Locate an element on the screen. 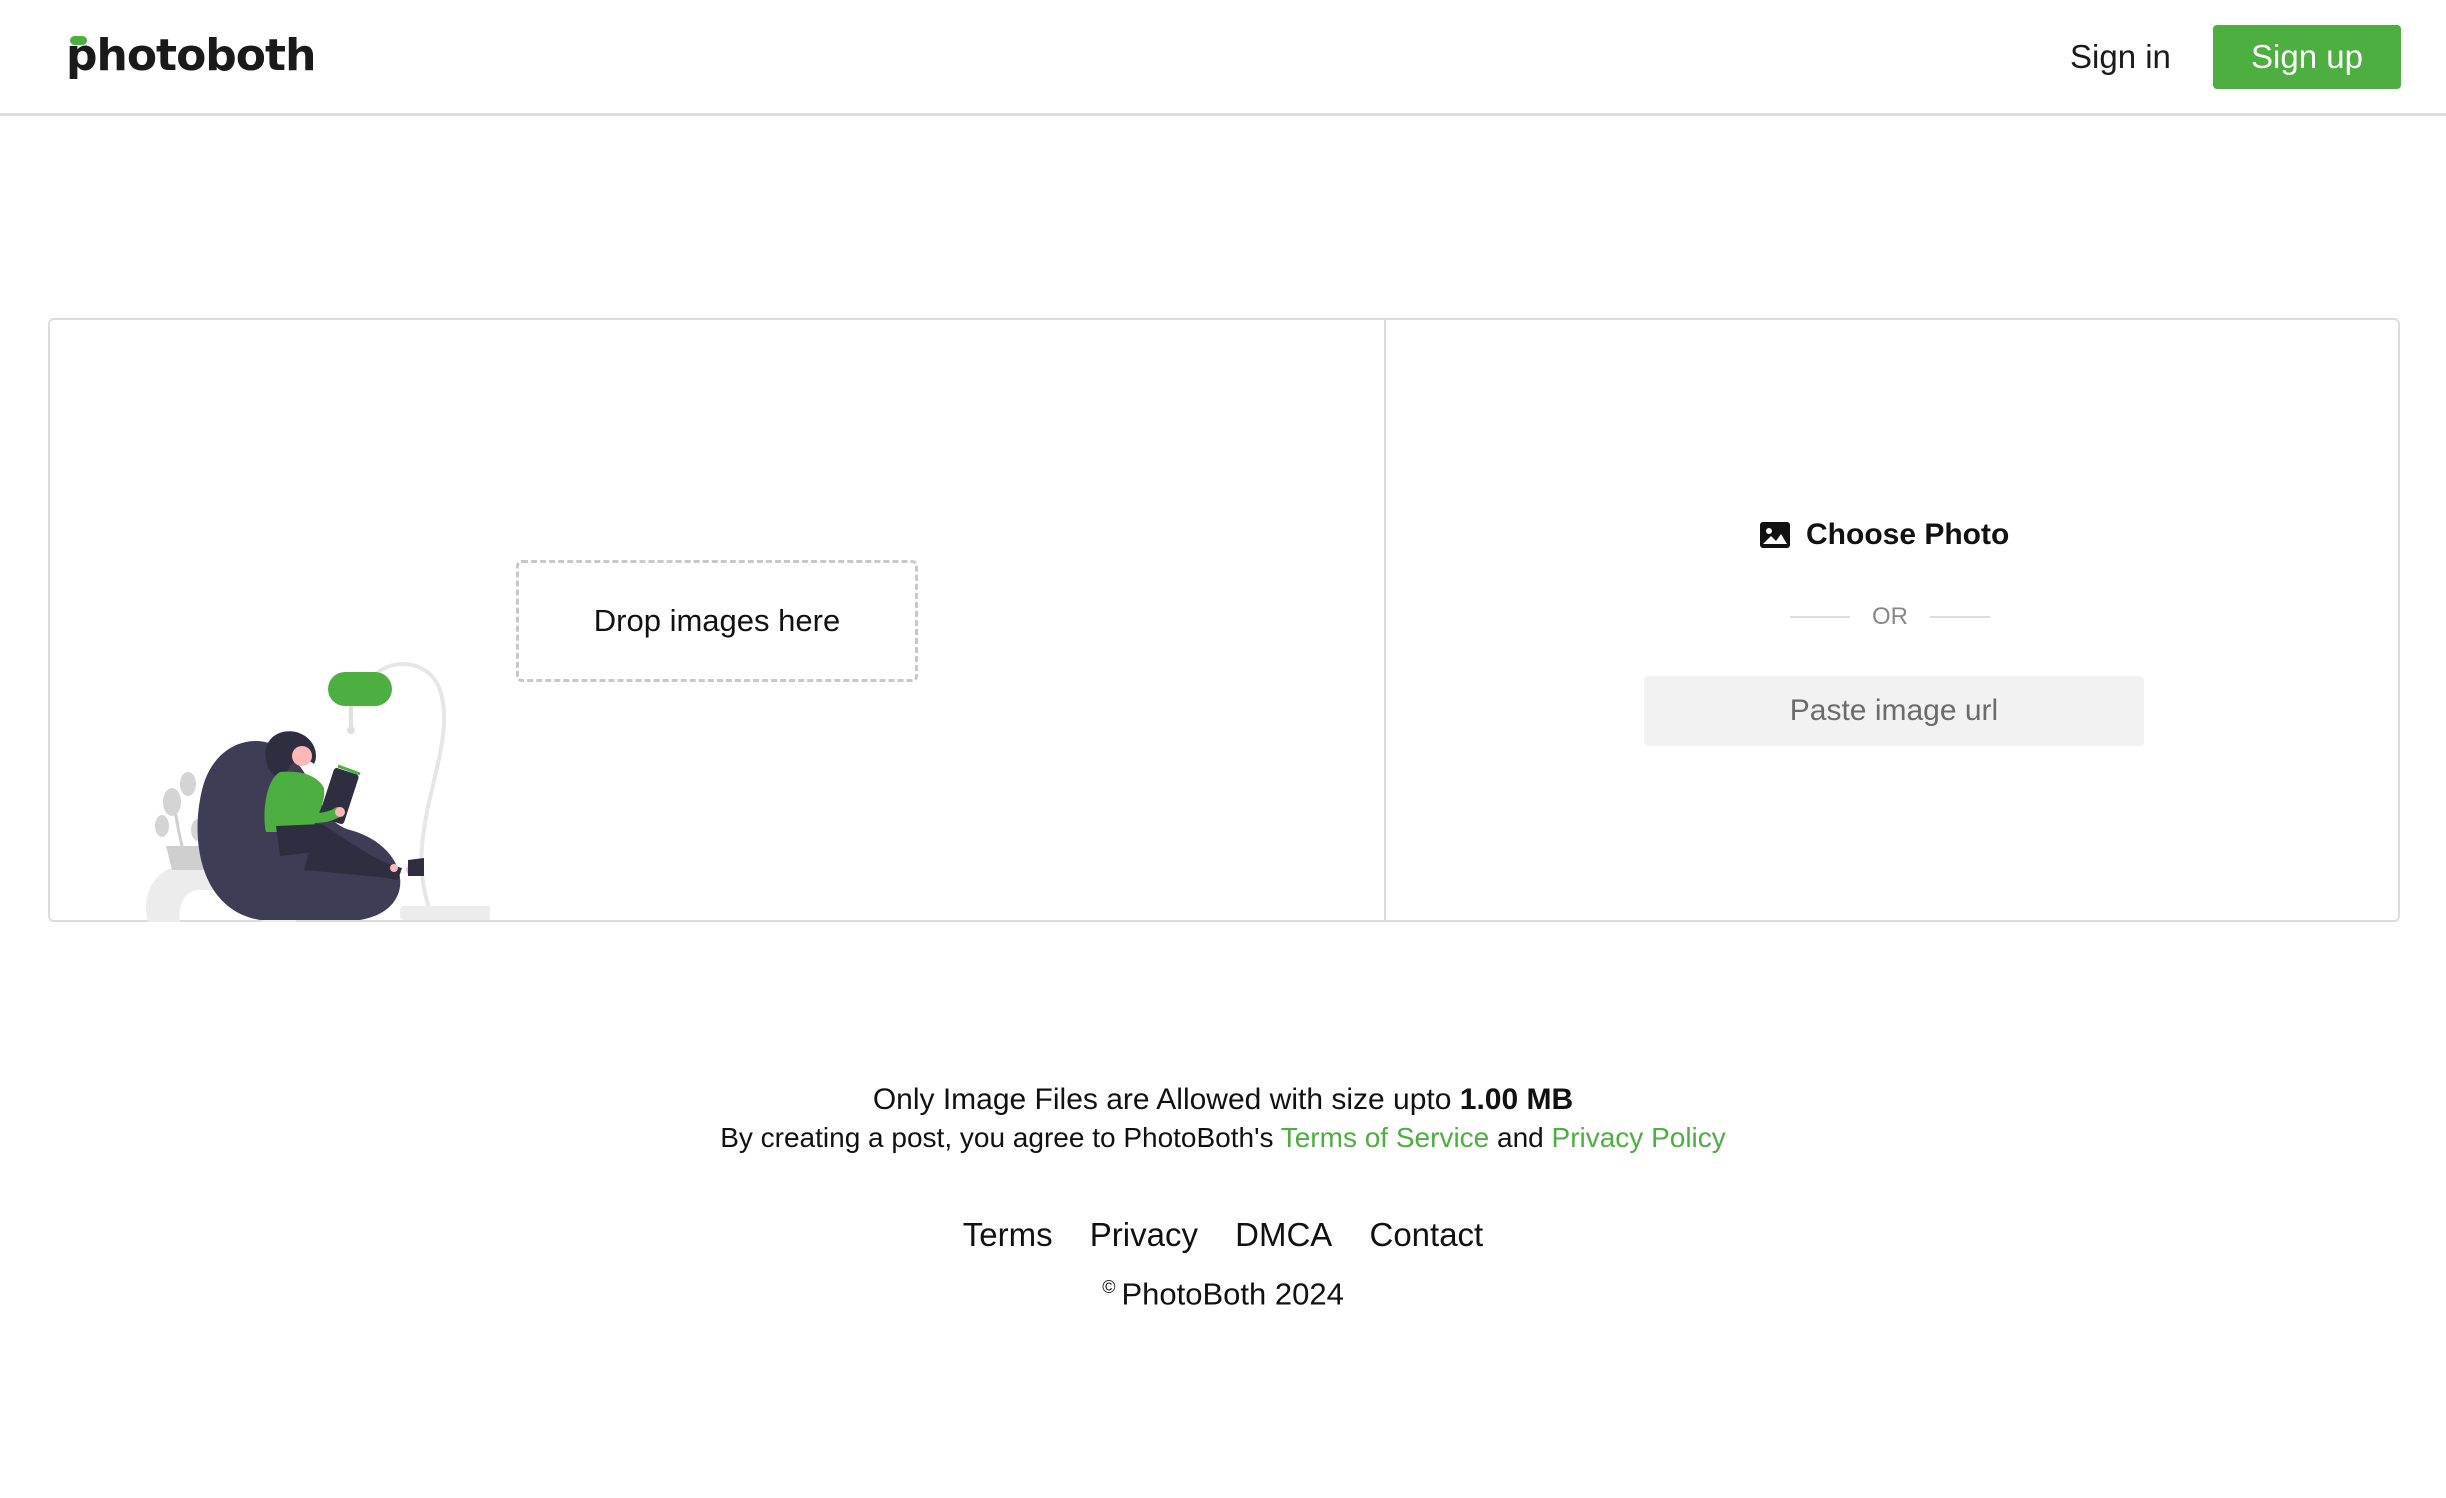  or-line-left is located at coordinates (1820, 617).